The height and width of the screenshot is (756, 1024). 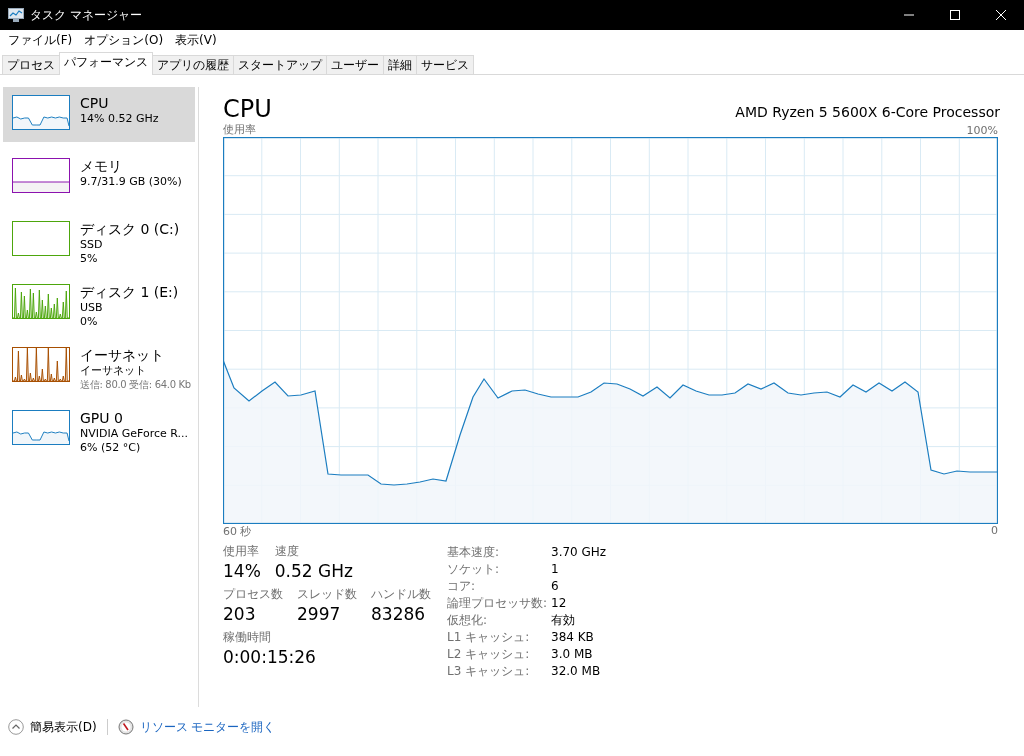 What do you see at coordinates (253, 594) in the screenshot?
I see `stat-label: プロセス数` at bounding box center [253, 594].